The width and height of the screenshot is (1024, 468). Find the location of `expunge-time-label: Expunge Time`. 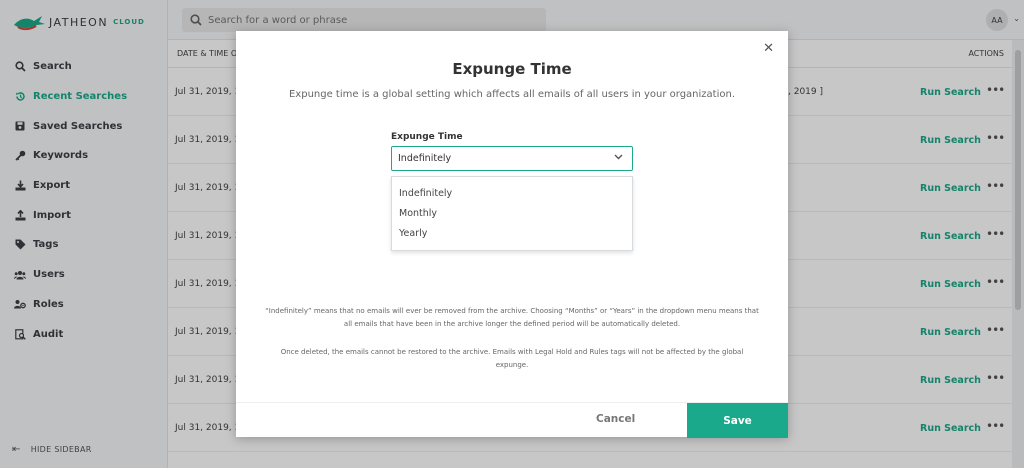

expunge-time-label: Expunge Time is located at coordinates (427, 137).